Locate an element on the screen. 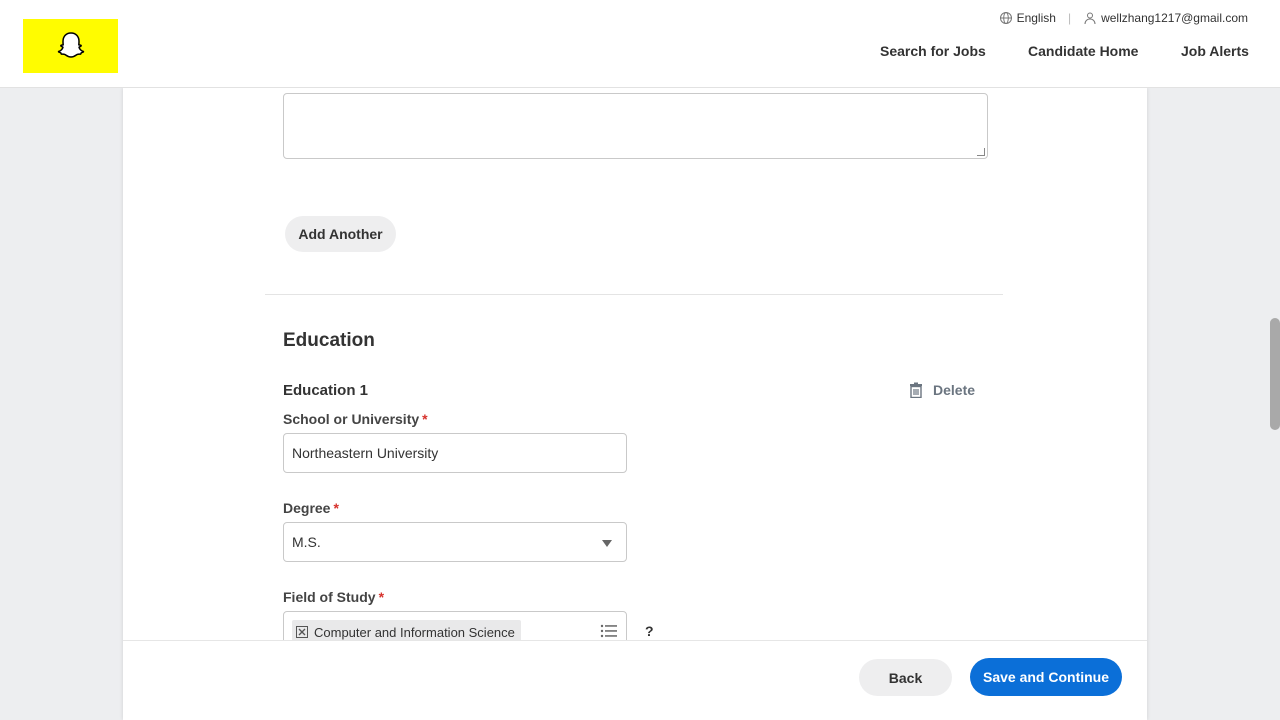 The height and width of the screenshot is (720, 1280). chip-label: Computer and Information Science is located at coordinates (414, 632).